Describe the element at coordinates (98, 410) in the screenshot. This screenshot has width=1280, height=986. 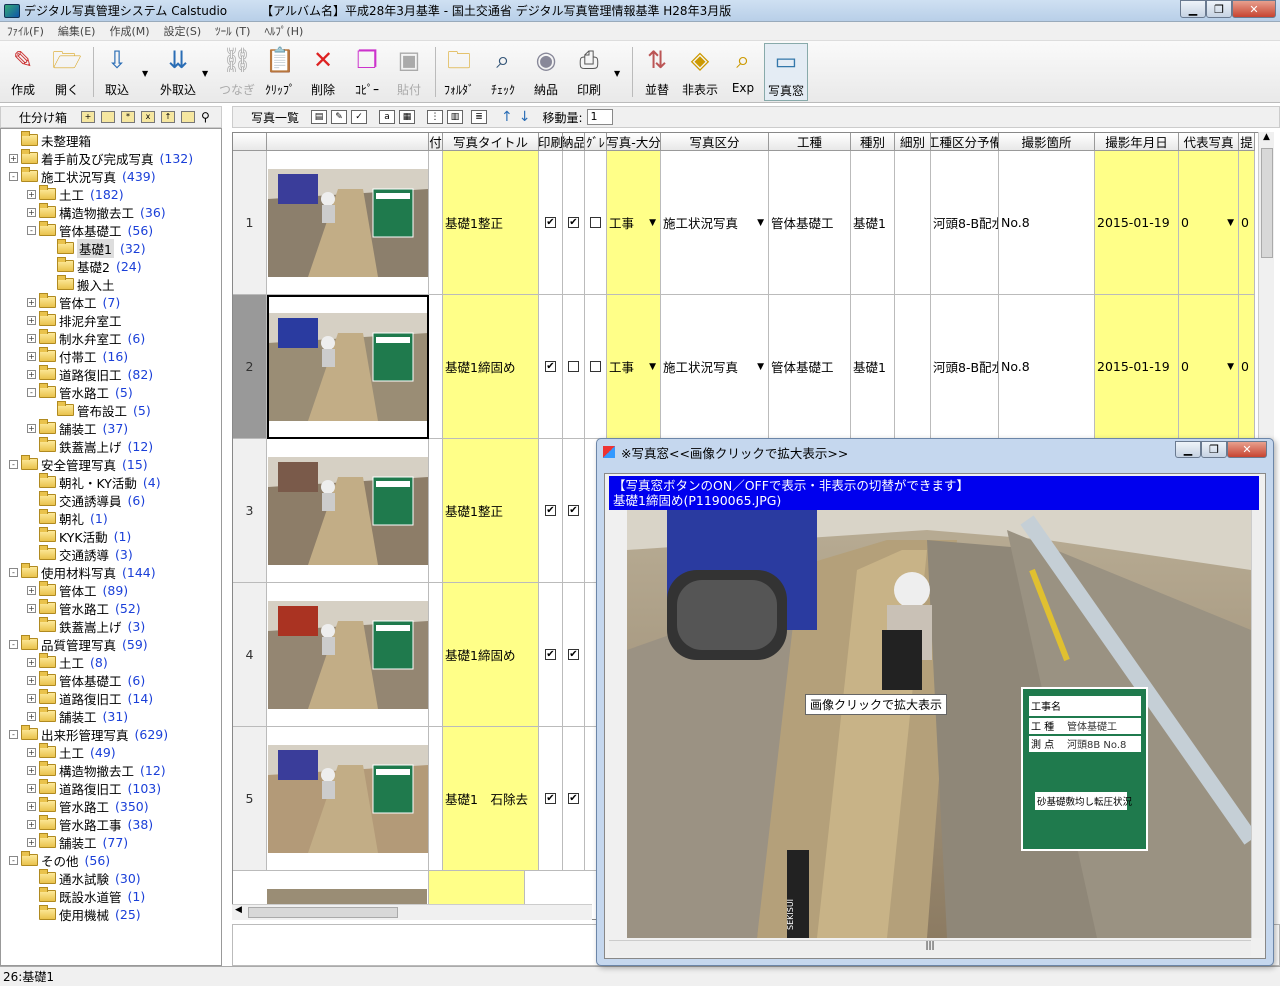
I see `tree-node: 管布設工 (5)` at that location.